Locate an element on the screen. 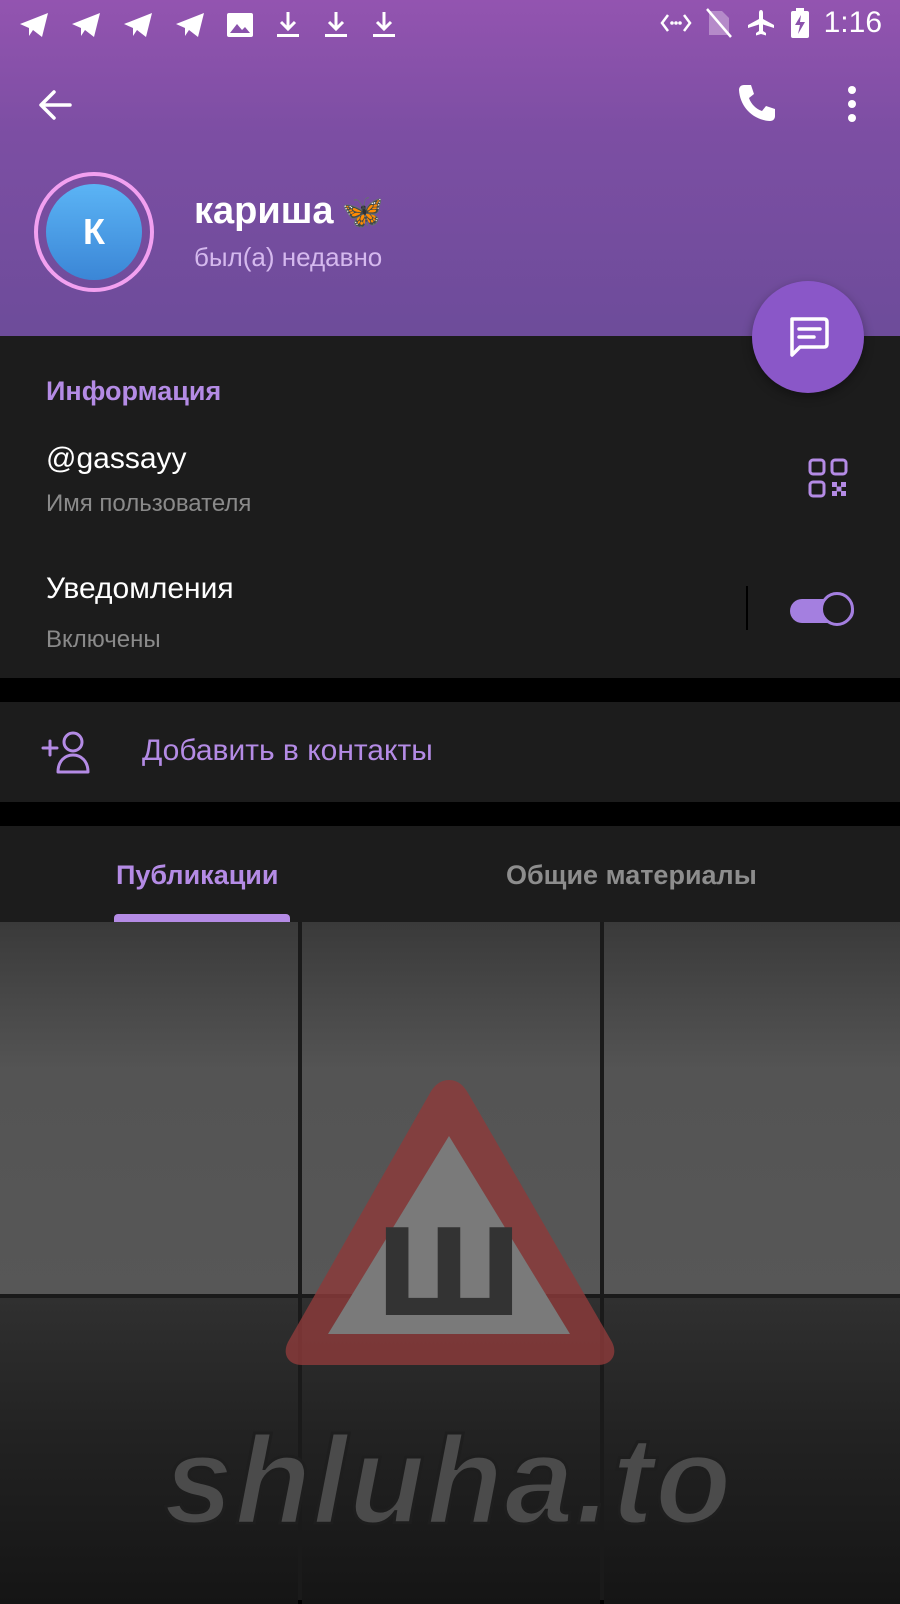  chat-bubble-icon is located at coordinates (809, 337).